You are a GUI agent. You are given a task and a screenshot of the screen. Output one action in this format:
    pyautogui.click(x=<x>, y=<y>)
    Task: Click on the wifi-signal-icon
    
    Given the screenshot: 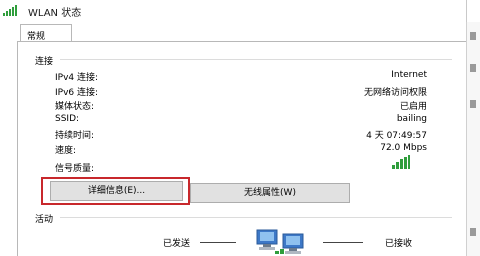 What is the action you would take?
    pyautogui.click(x=10, y=10)
    